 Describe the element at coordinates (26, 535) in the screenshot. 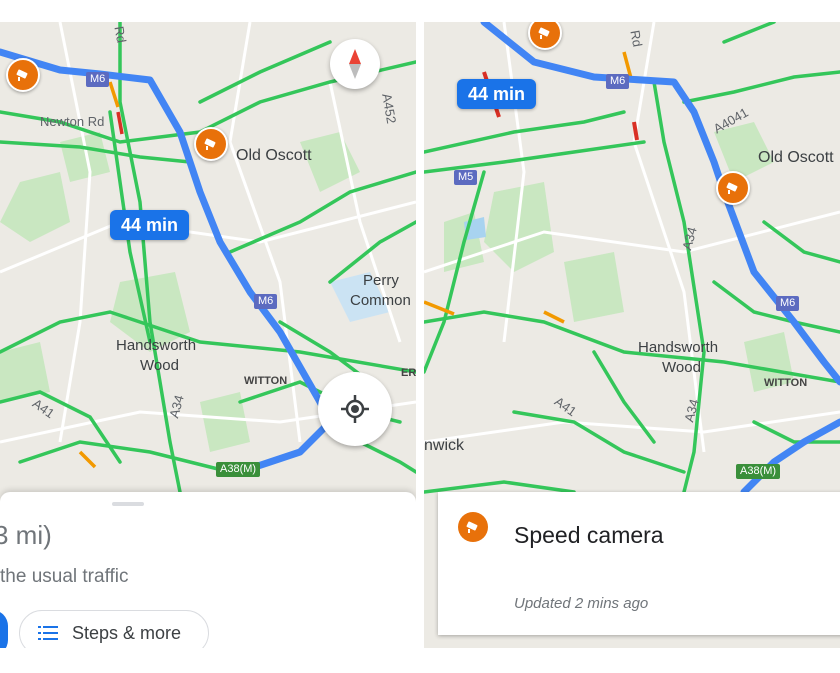

I see `route-distance: 3 mi)` at that location.